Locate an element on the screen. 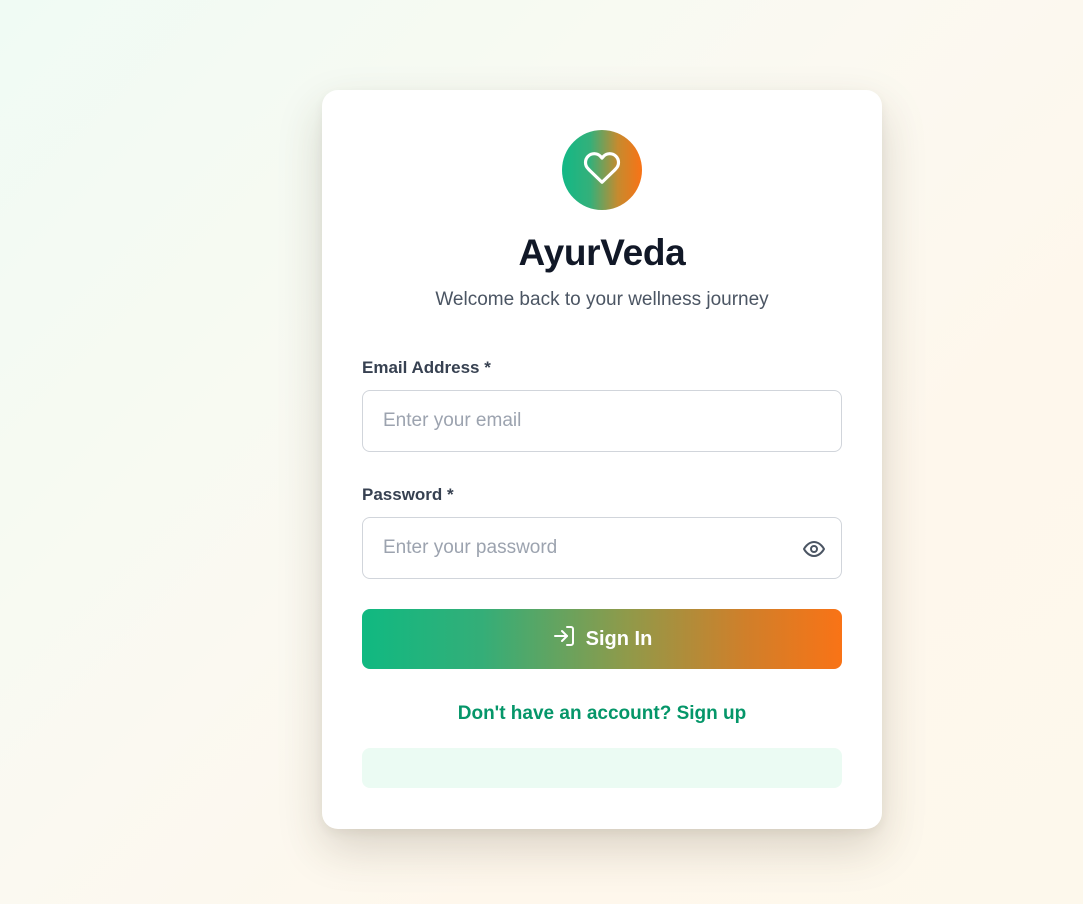 The width and height of the screenshot is (1083, 904). email-input is located at coordinates (602, 421).